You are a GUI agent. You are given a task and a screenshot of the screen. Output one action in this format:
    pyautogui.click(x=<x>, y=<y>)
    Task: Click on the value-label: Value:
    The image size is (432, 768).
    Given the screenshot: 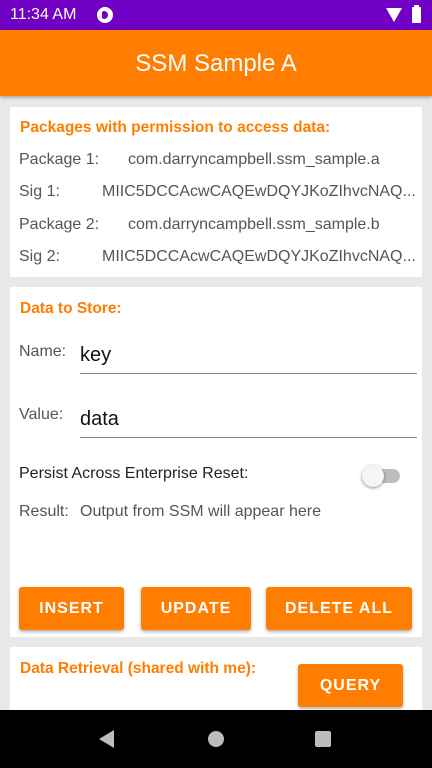 What is the action you would take?
    pyautogui.click(x=41, y=414)
    